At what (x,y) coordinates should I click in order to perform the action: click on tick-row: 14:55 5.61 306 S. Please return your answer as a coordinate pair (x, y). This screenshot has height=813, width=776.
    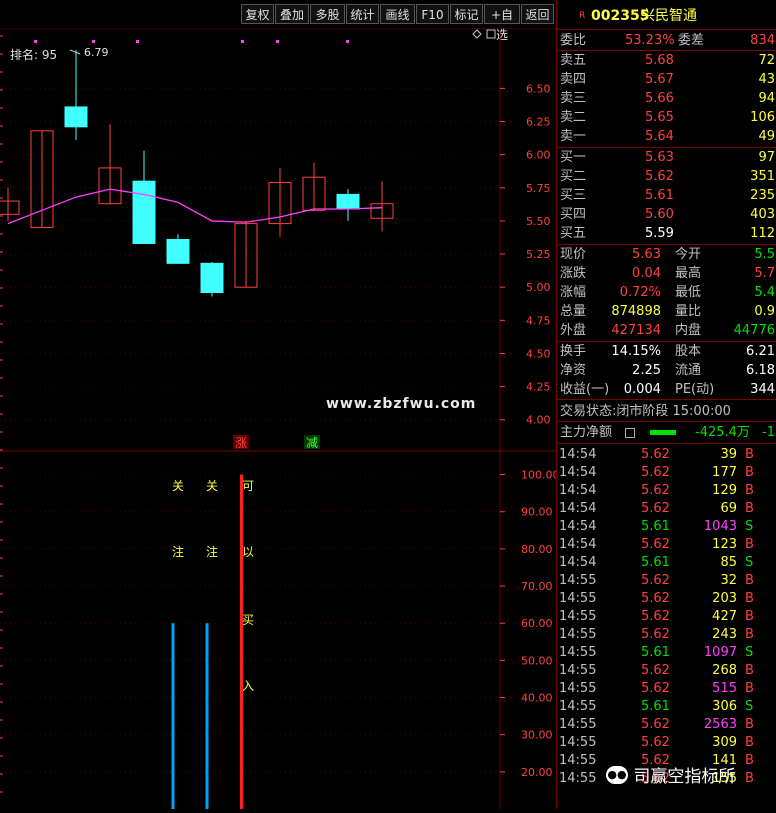
    Looking at the image, I should click on (666, 707).